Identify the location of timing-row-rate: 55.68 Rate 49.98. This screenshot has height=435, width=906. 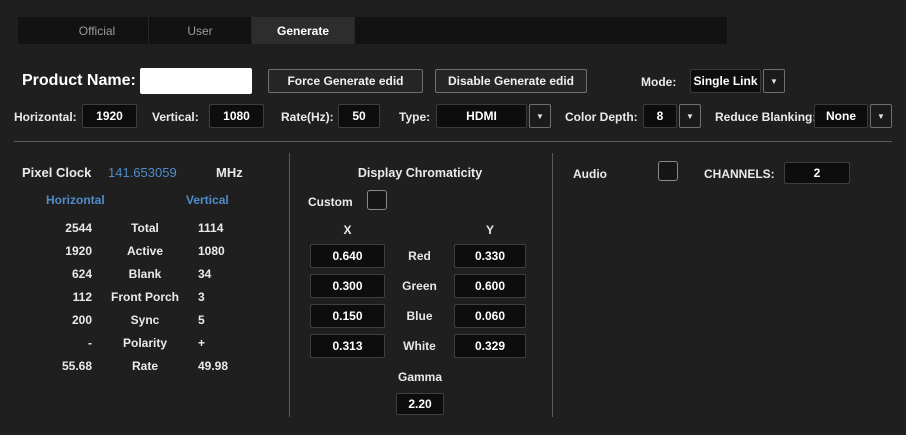
(145, 365).